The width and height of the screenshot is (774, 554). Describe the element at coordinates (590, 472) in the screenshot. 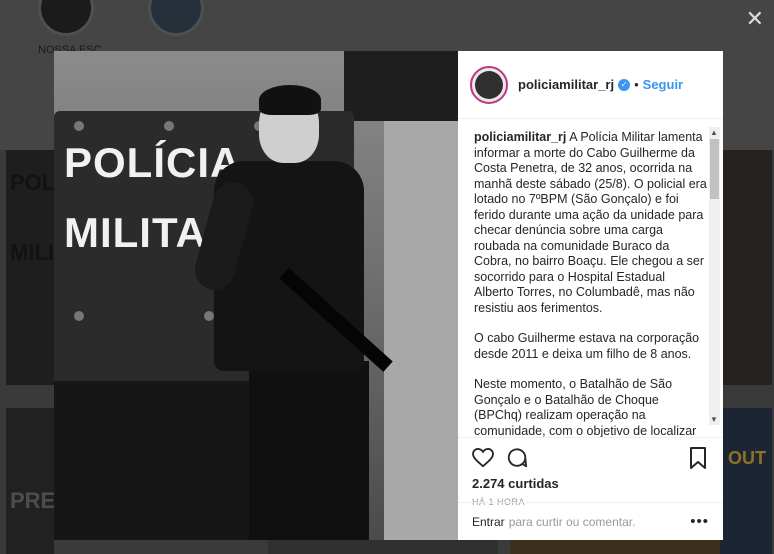

I see `post-actions: 2.274 curtidas HÁ 1 HORA` at that location.